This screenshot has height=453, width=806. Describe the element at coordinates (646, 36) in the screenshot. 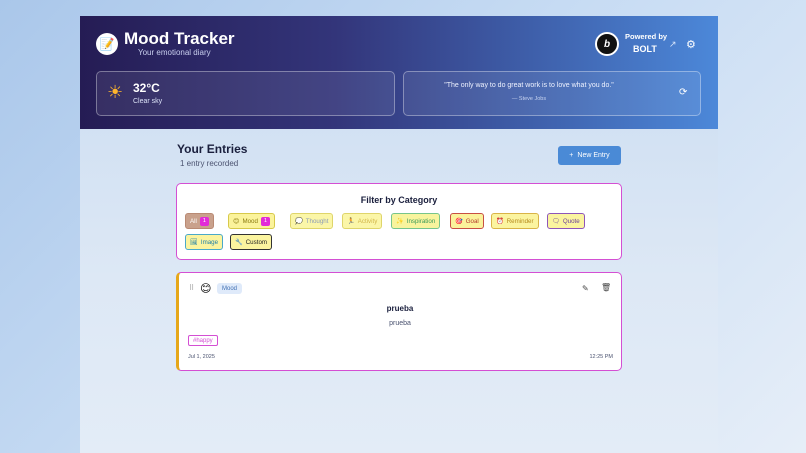

I see `powered-by-label: Powered by` at that location.